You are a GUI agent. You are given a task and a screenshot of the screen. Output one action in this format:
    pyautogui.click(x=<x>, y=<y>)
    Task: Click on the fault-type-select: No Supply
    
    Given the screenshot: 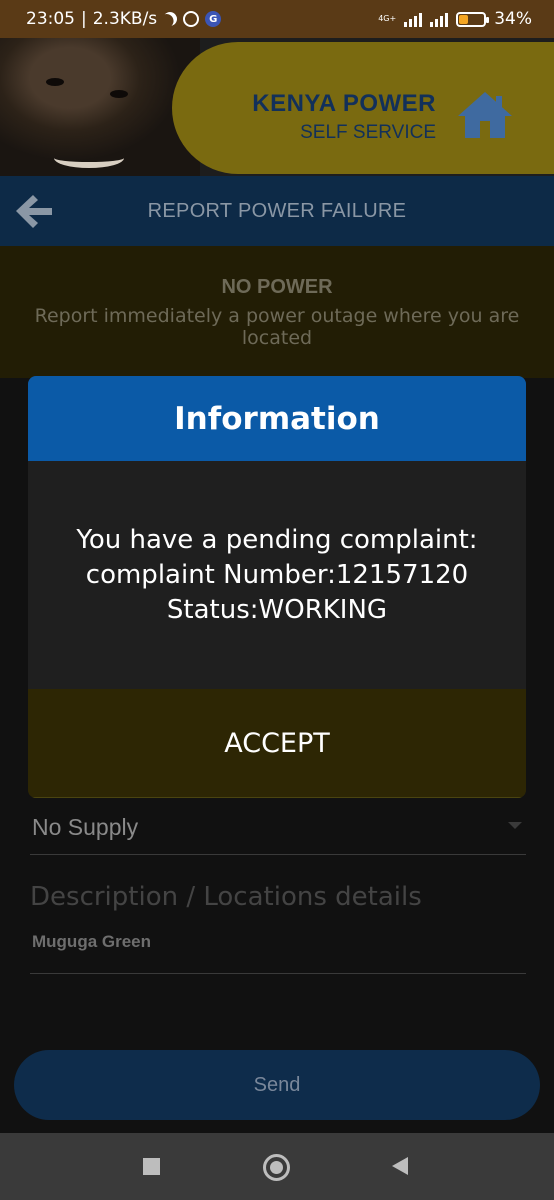 What is the action you would take?
    pyautogui.click(x=278, y=827)
    